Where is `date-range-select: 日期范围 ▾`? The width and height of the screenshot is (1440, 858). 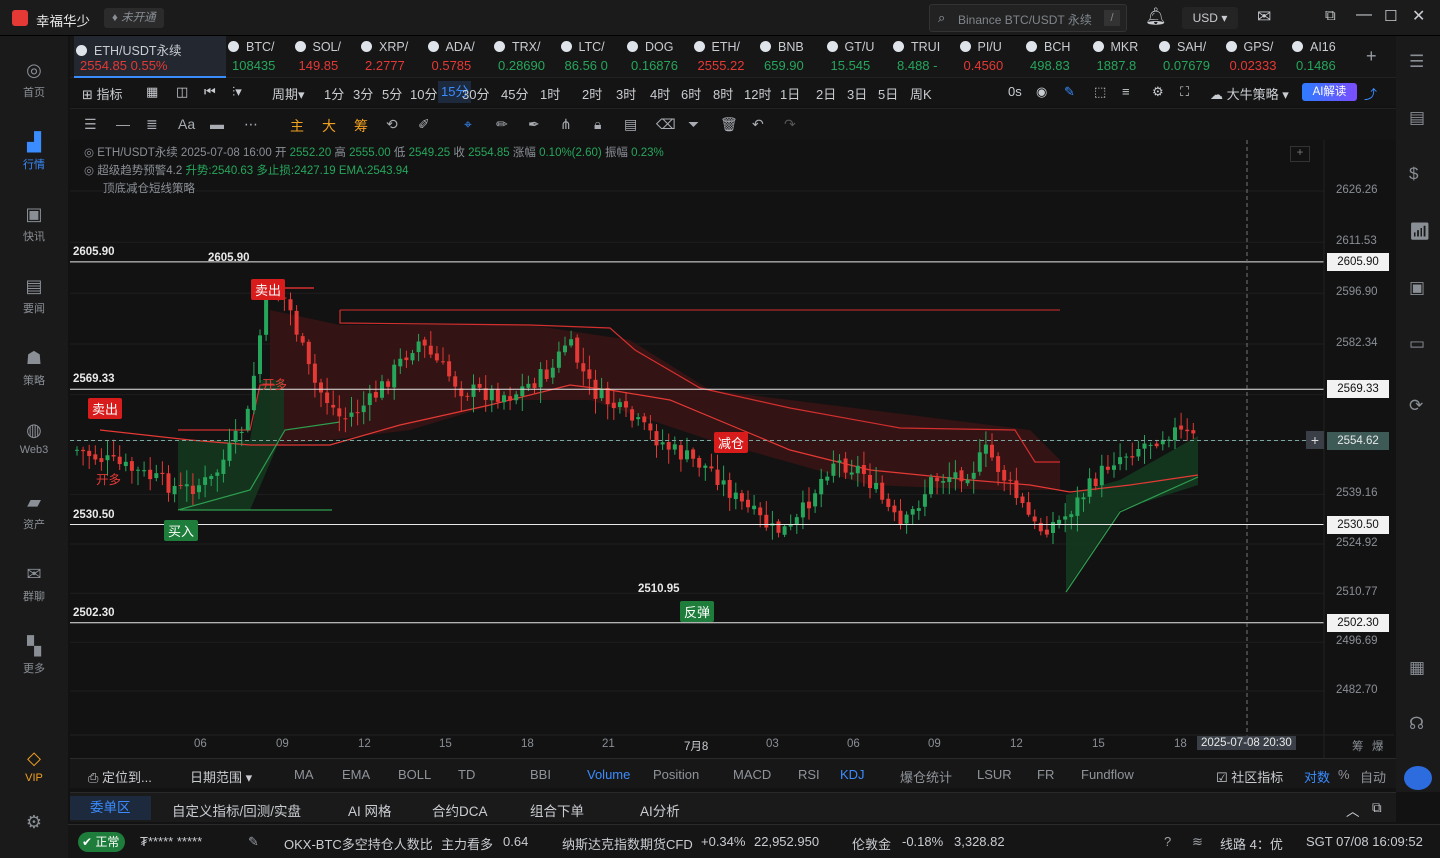
date-range-select: 日期范围 ▾ is located at coordinates (221, 776).